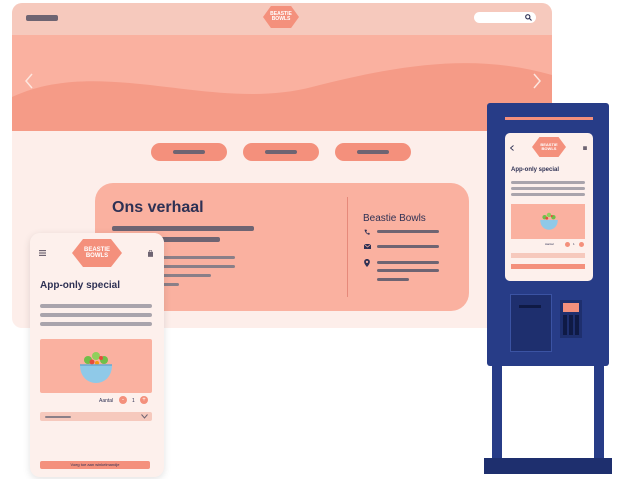 This screenshot has width=618, height=479. Describe the element at coordinates (367, 263) in the screenshot. I see `location-pin-icon` at that location.